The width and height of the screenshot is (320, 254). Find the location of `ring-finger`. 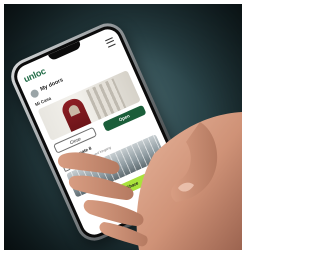

ring-finger is located at coordinates (113, 213).